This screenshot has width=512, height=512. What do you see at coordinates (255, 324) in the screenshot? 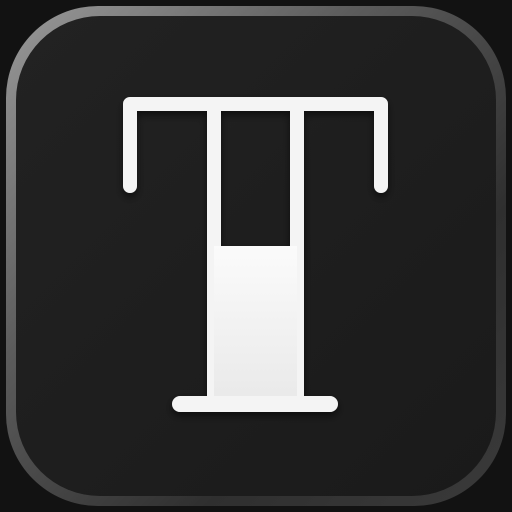
I see `glyph-stem-fill` at bounding box center [255, 324].